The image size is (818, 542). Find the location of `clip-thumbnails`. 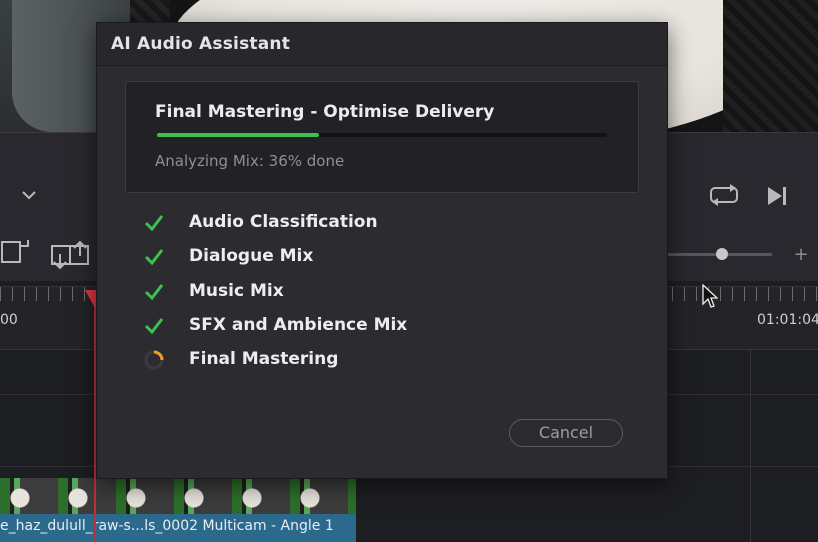

clip-thumbnails is located at coordinates (178, 496).